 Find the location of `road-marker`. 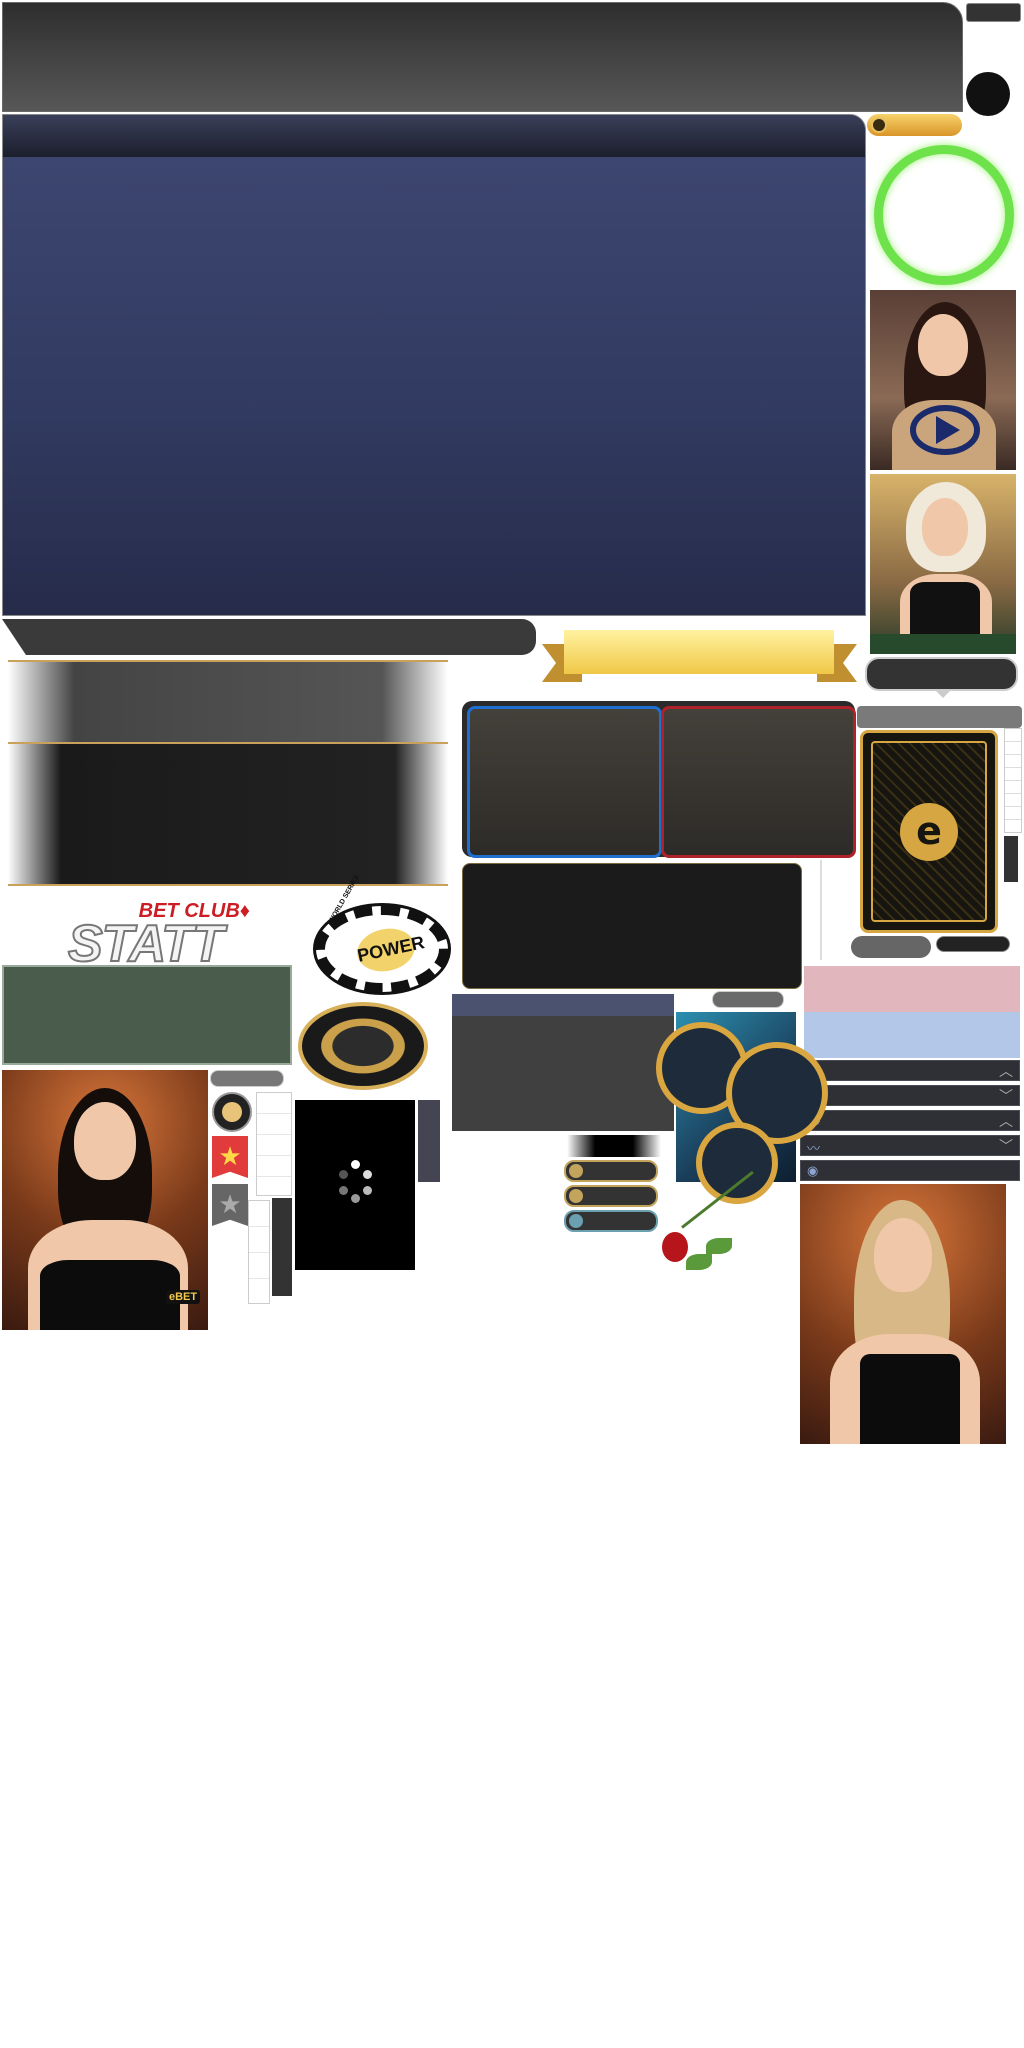

road-marker is located at coordinates (1011, 859).